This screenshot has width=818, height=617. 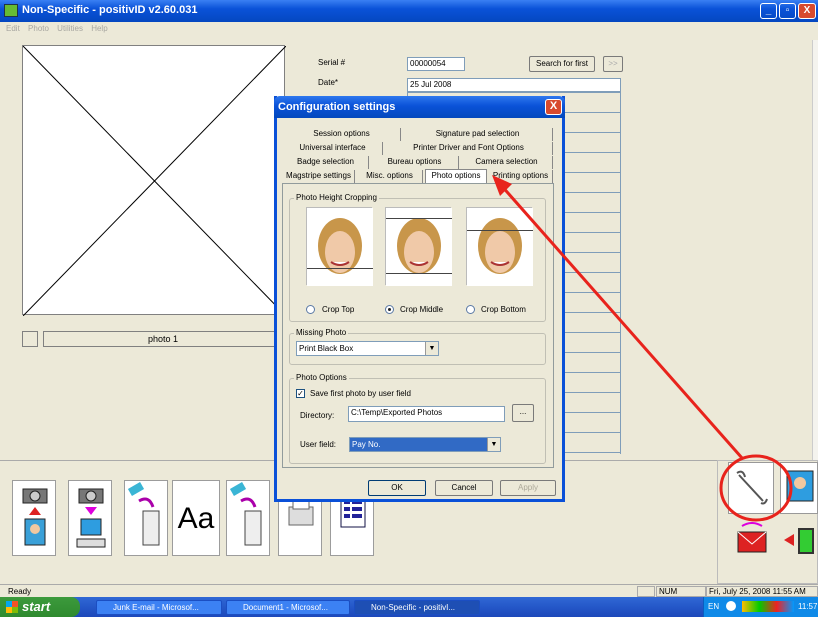 What do you see at coordinates (436, 64) in the screenshot?
I see `serial-field: 00000054` at bounding box center [436, 64].